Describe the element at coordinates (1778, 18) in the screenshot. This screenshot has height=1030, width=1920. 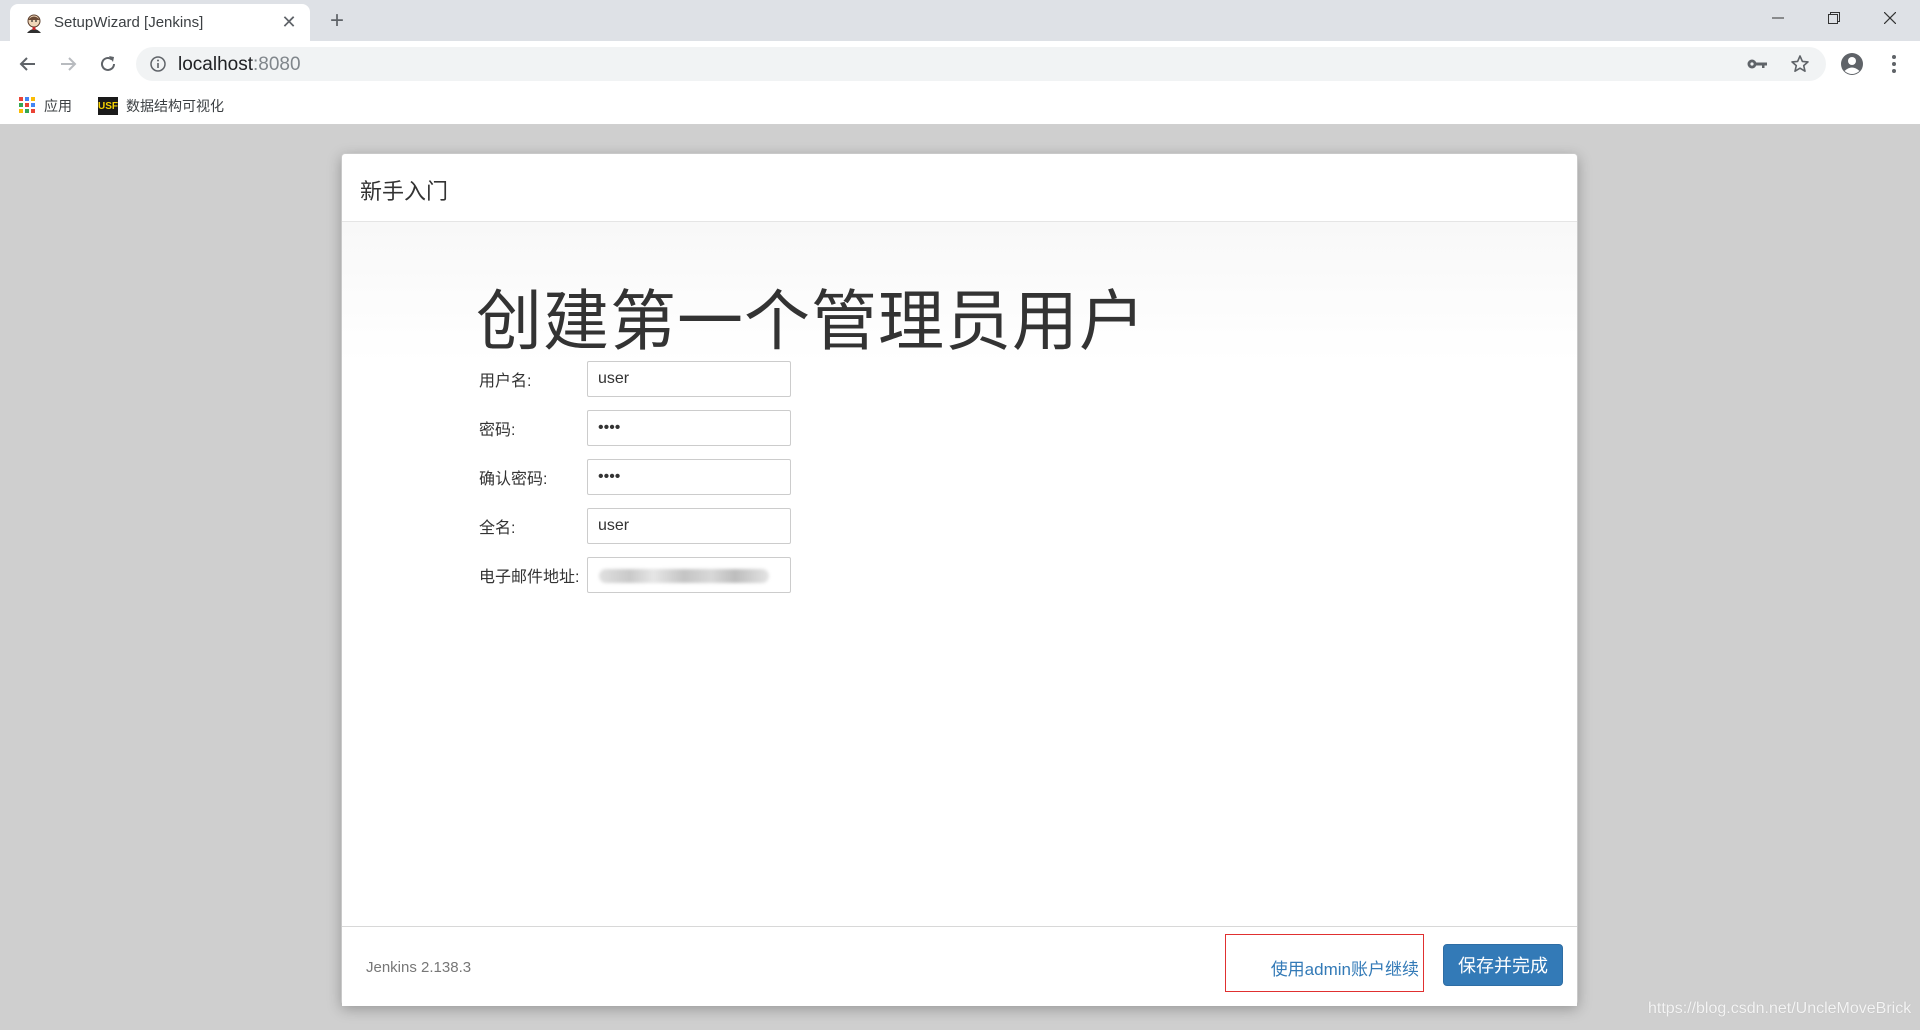
I see `minimize-window-icon` at that location.